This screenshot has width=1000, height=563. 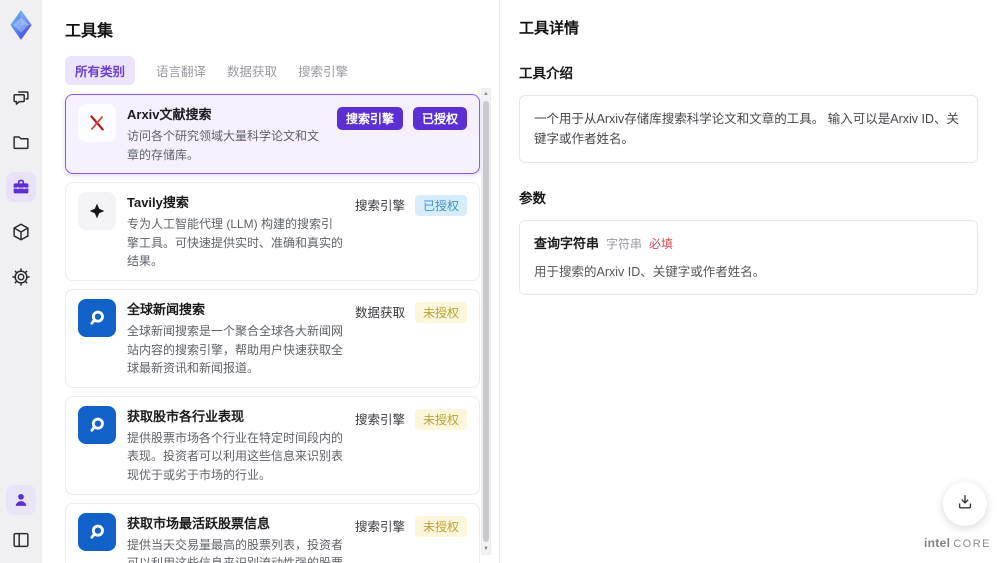 What do you see at coordinates (379, 312) in the screenshot?
I see `tool-category-label: 数据获取` at bounding box center [379, 312].